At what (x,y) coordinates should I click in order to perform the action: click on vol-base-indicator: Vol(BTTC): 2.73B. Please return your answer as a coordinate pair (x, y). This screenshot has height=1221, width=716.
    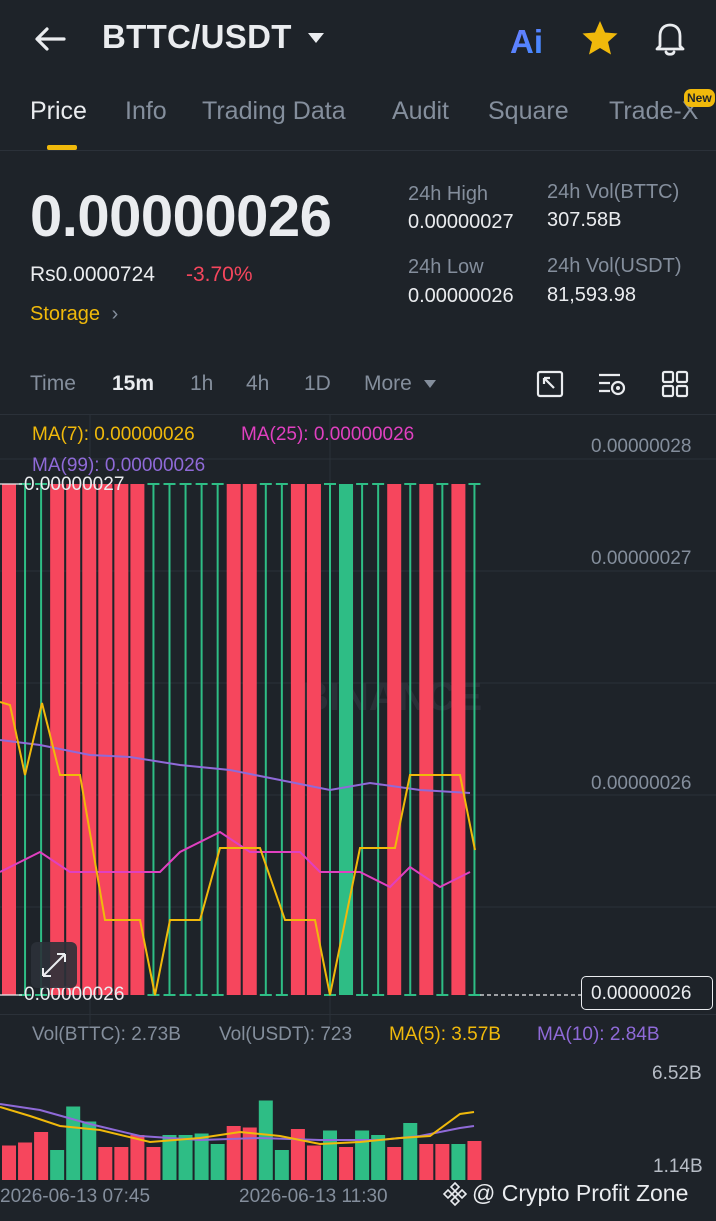
    Looking at the image, I should click on (106, 1034).